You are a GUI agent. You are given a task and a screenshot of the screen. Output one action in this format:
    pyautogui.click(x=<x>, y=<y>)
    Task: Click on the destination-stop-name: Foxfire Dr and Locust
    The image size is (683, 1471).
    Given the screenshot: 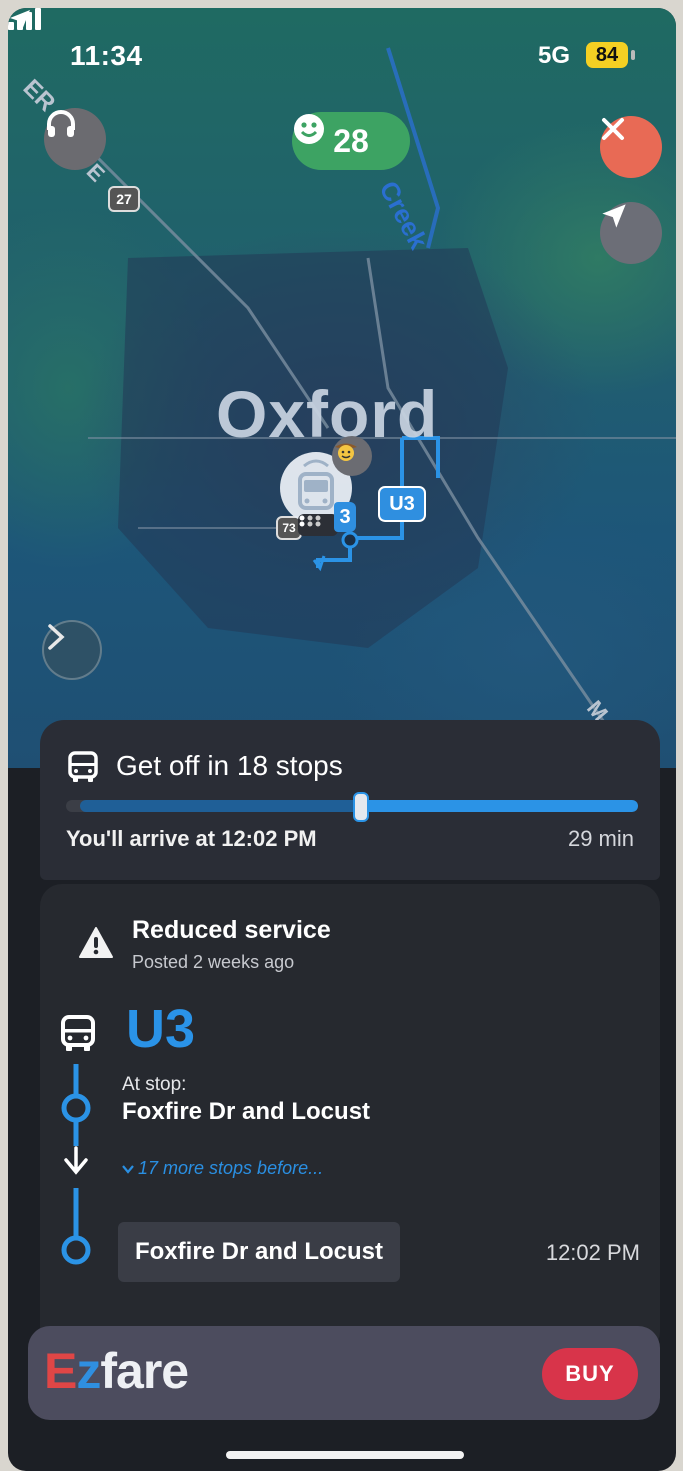 What is the action you would take?
    pyautogui.click(x=259, y=1251)
    